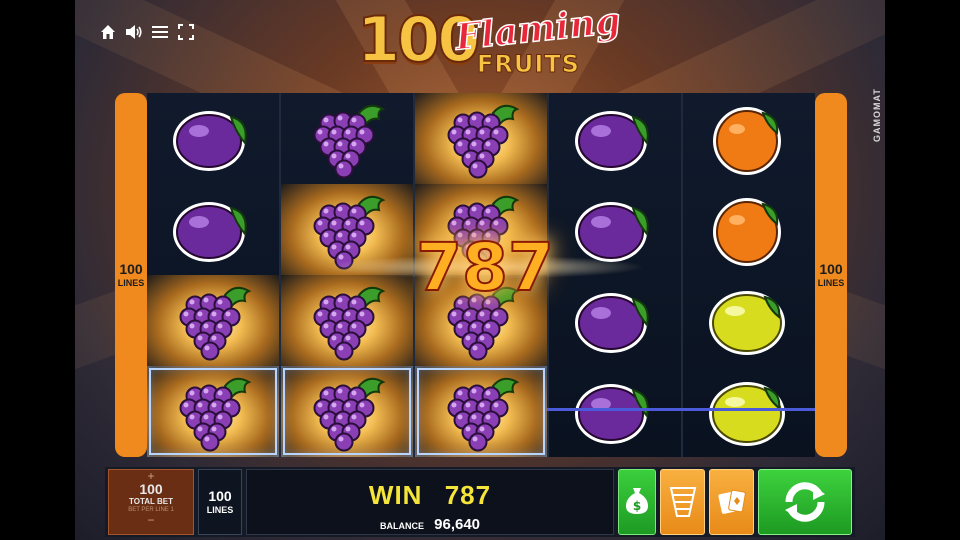 The width and height of the screenshot is (960, 540). Describe the element at coordinates (831, 269) in the screenshot. I see `right-lines-value: 100` at that location.